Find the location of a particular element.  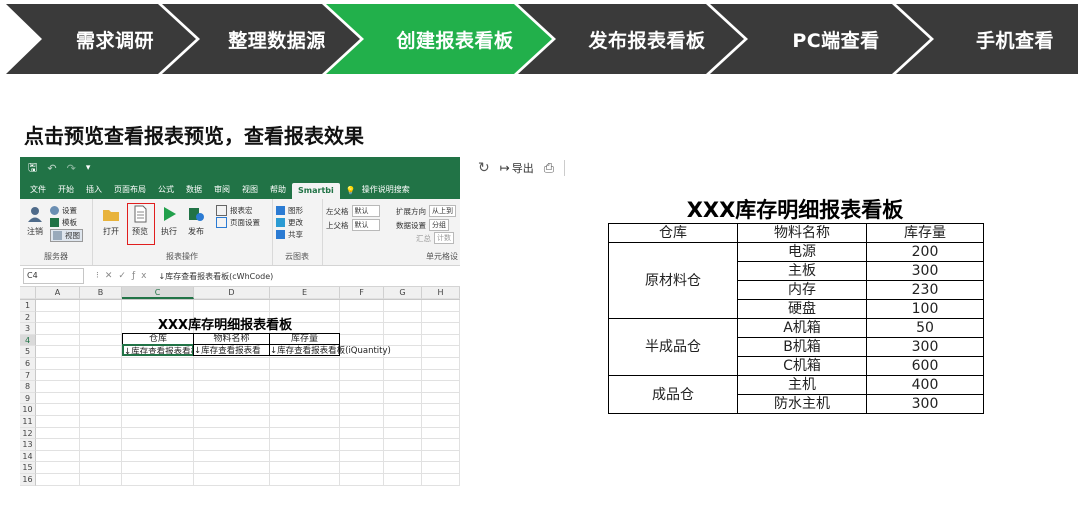

tab-help: 帮助 is located at coordinates (278, 190).